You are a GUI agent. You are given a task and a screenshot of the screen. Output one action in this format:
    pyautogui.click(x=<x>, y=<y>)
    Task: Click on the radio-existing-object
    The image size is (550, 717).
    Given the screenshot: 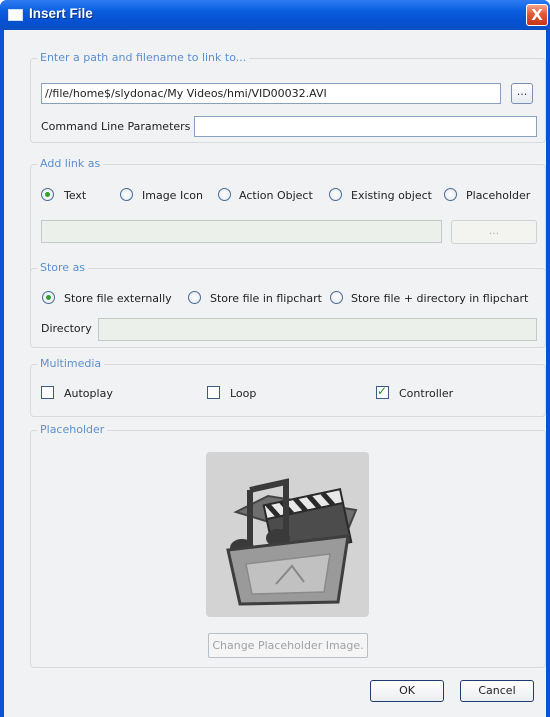 What is the action you would take?
    pyautogui.click(x=335, y=194)
    